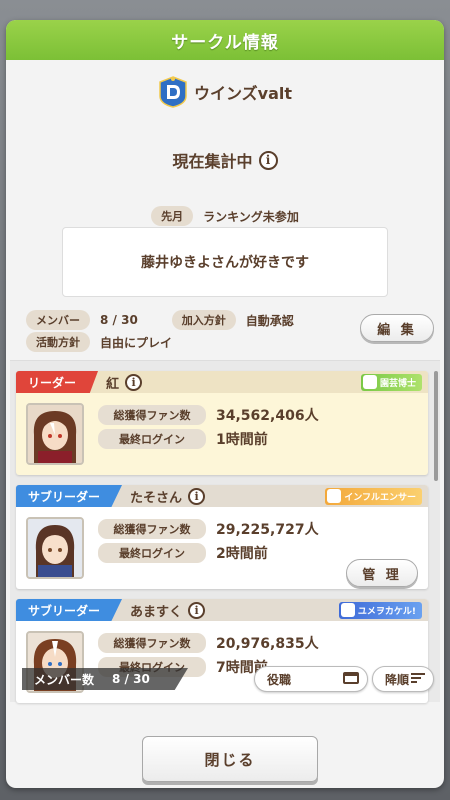  Describe the element at coordinates (136, 342) in the screenshot. I see `activity-policy-value: 自由にプレイ` at that location.